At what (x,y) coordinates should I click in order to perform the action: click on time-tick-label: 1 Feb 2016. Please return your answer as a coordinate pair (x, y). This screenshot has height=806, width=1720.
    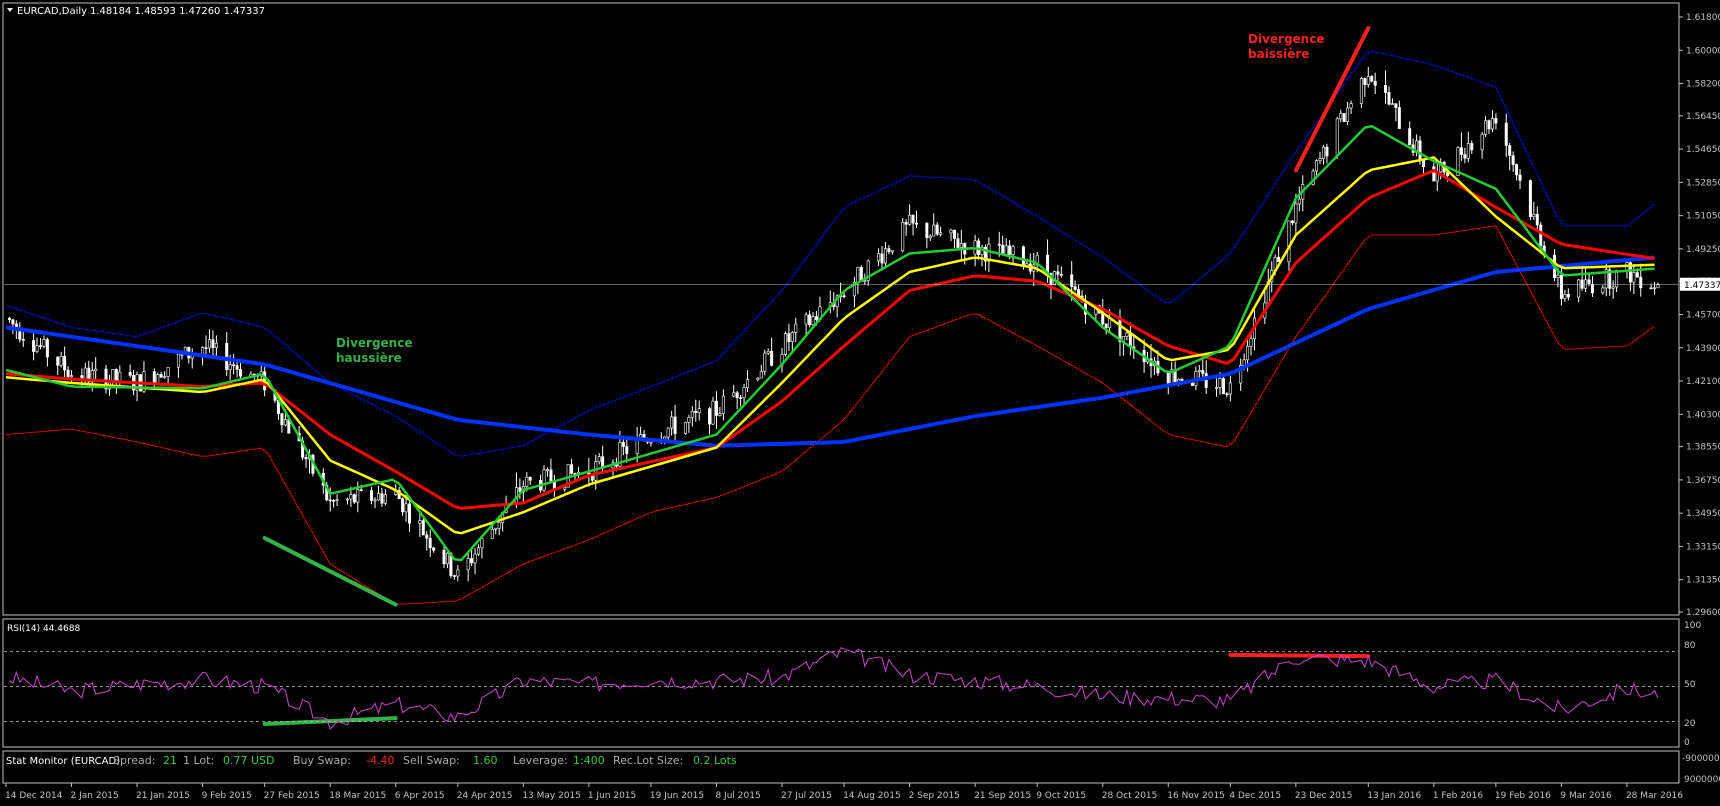
    Looking at the image, I should click on (1458, 796).